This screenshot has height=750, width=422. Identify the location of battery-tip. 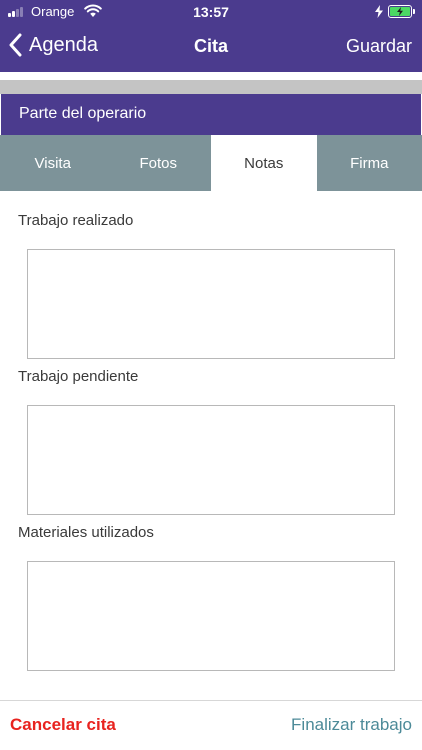
(414, 11).